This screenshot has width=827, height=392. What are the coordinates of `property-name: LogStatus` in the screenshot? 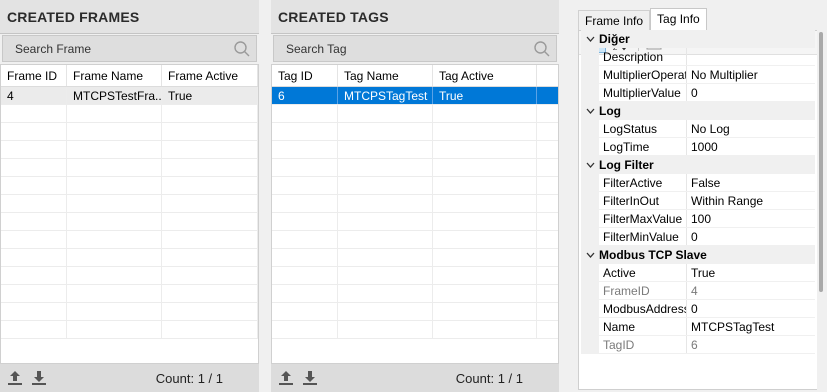 It's located at (643, 128).